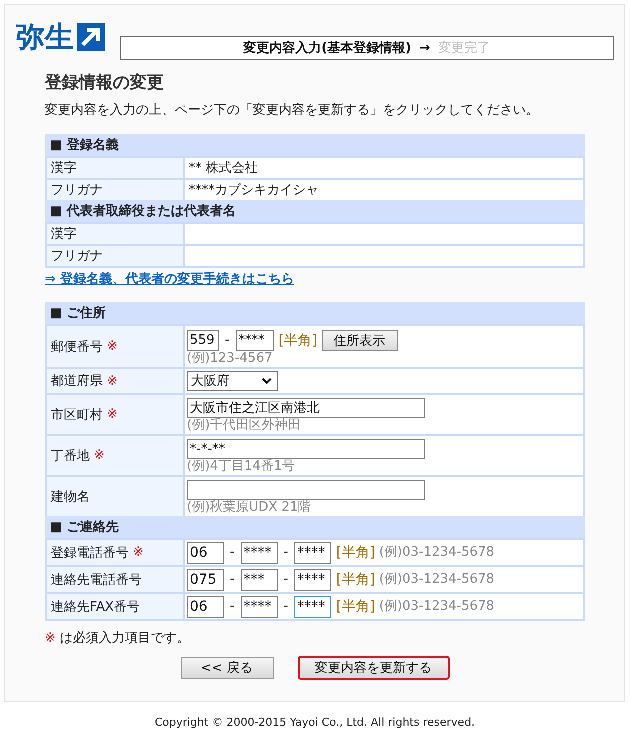 This screenshot has height=740, width=630. Describe the element at coordinates (230, 359) in the screenshot. I see `example-text: (例)123-4567` at that location.